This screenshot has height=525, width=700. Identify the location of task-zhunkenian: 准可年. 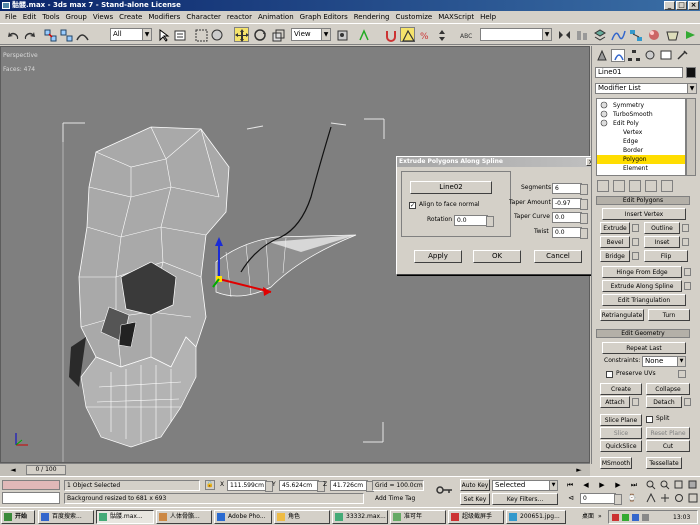
(418, 517).